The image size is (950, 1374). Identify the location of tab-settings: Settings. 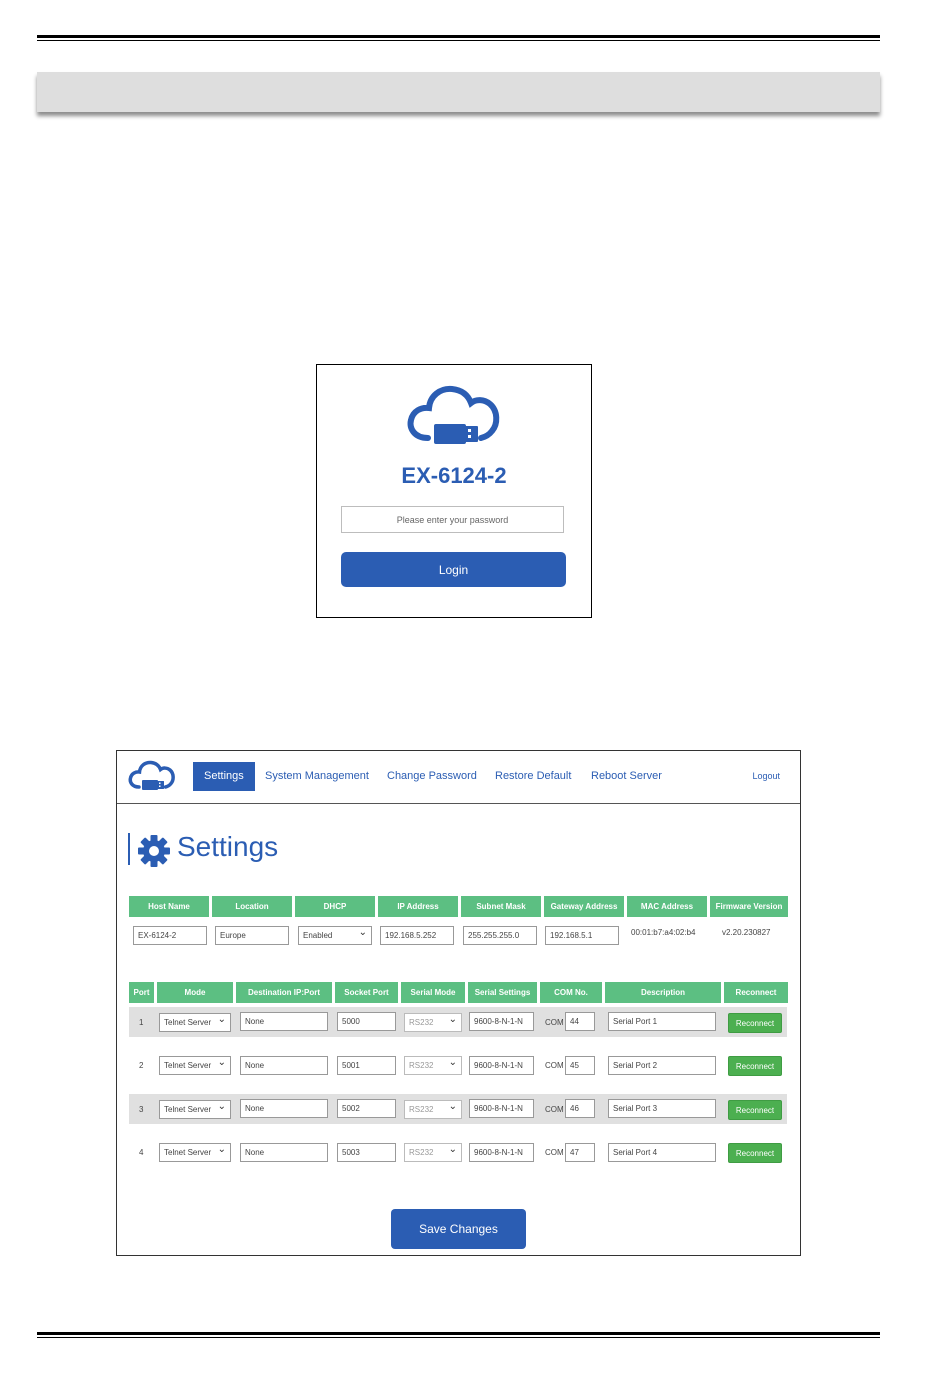
(224, 776).